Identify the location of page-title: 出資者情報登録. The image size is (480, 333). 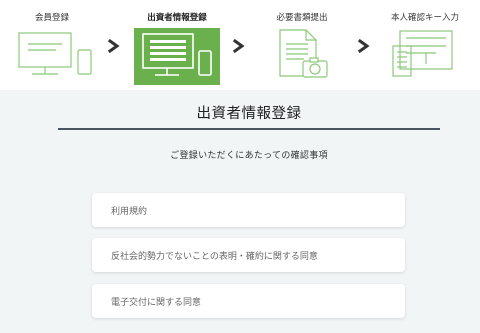
(249, 114).